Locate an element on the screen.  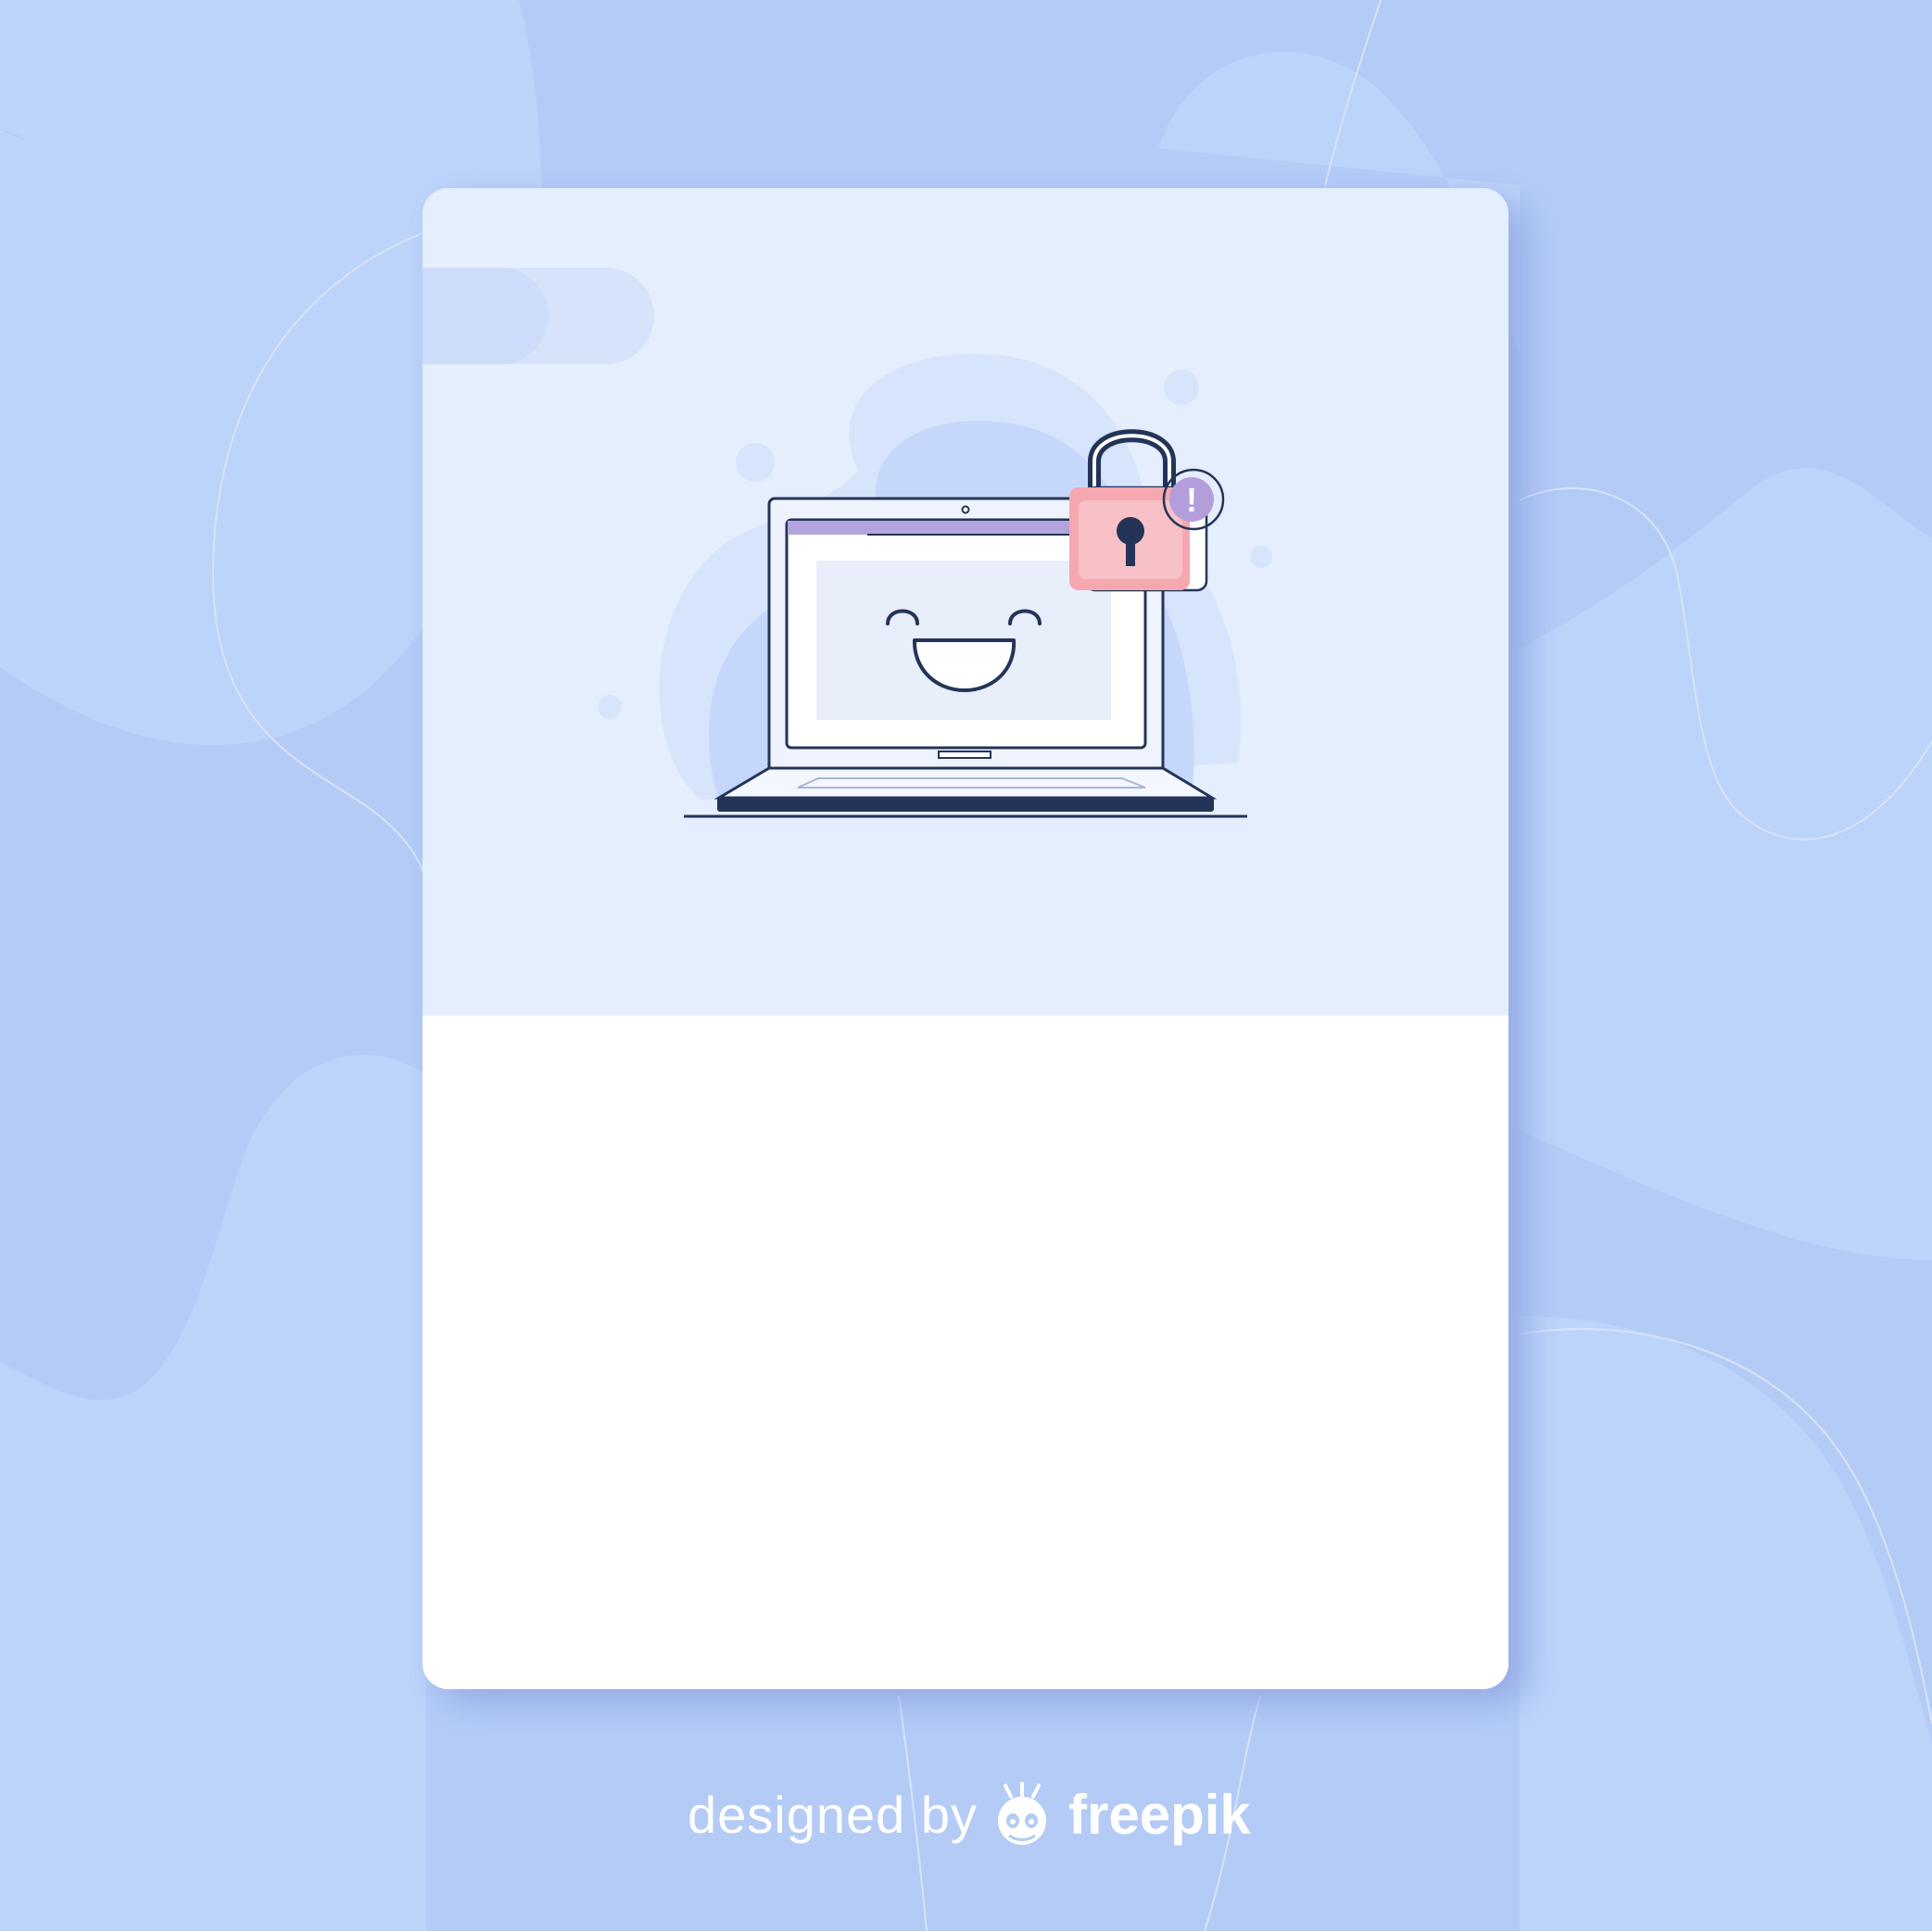
laptop-camera-icon is located at coordinates (965, 510).